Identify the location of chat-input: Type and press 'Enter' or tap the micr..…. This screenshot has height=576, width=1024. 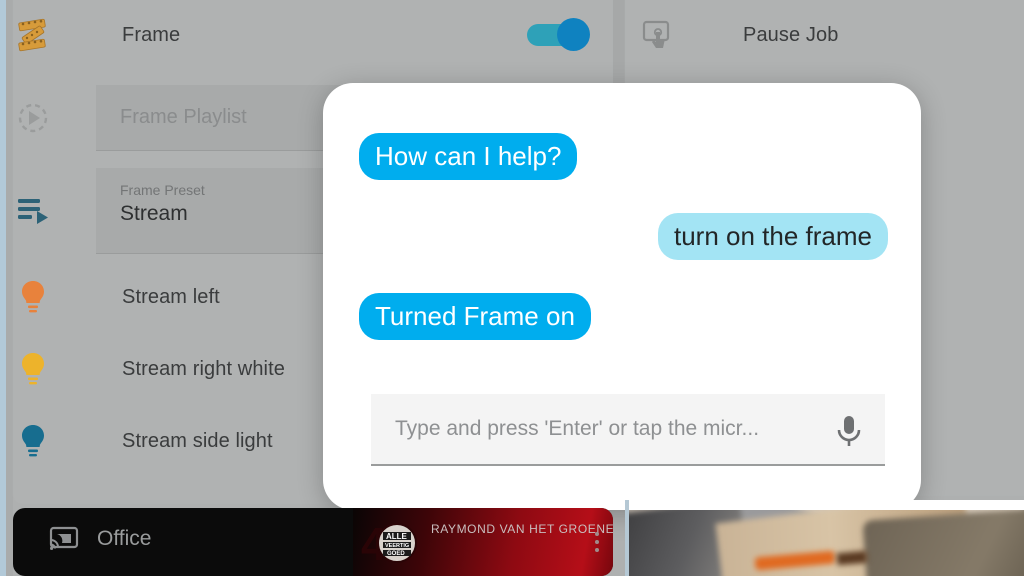
(628, 430).